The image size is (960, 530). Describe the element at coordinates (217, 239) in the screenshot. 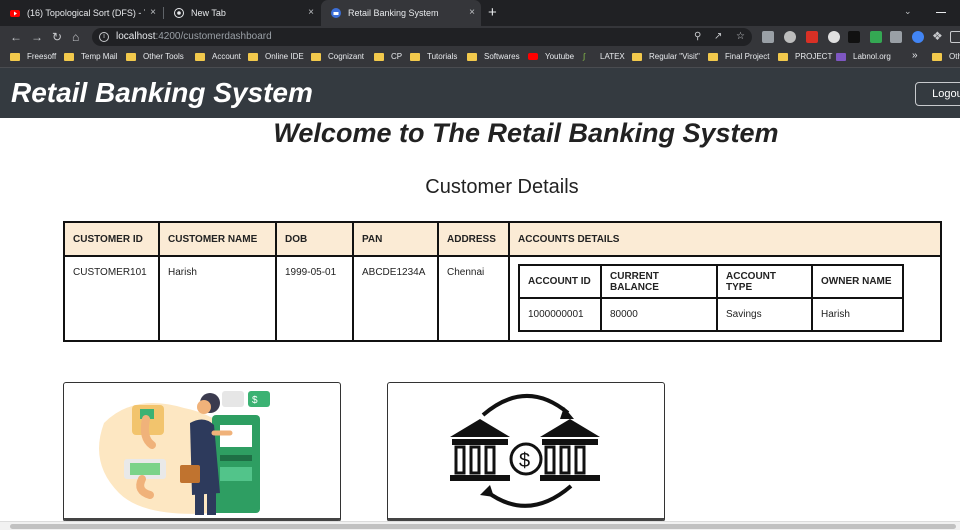

I see `column-header: CUSTOMER NAME` at that location.